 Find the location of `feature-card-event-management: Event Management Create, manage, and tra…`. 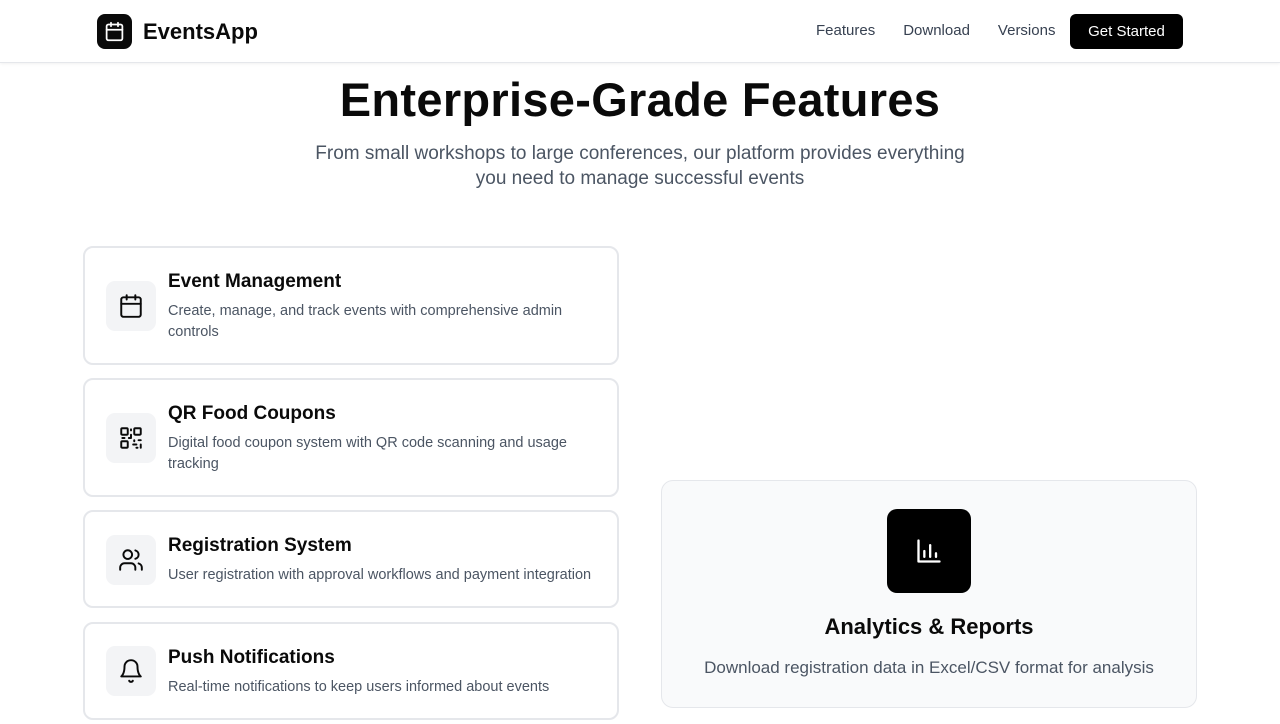

feature-card-event-management: Event Management Create, manage, and tra… is located at coordinates (351, 305).